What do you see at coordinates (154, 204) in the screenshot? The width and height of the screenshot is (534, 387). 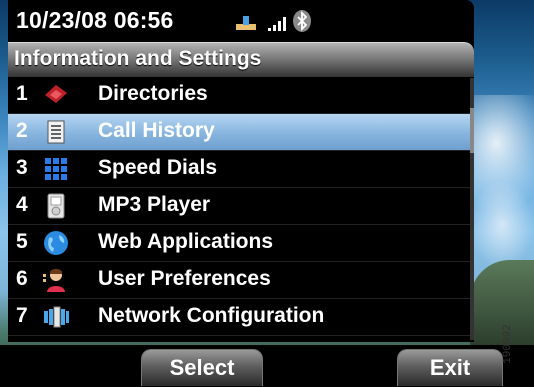 I see `item-label: MP3 Player` at bounding box center [154, 204].